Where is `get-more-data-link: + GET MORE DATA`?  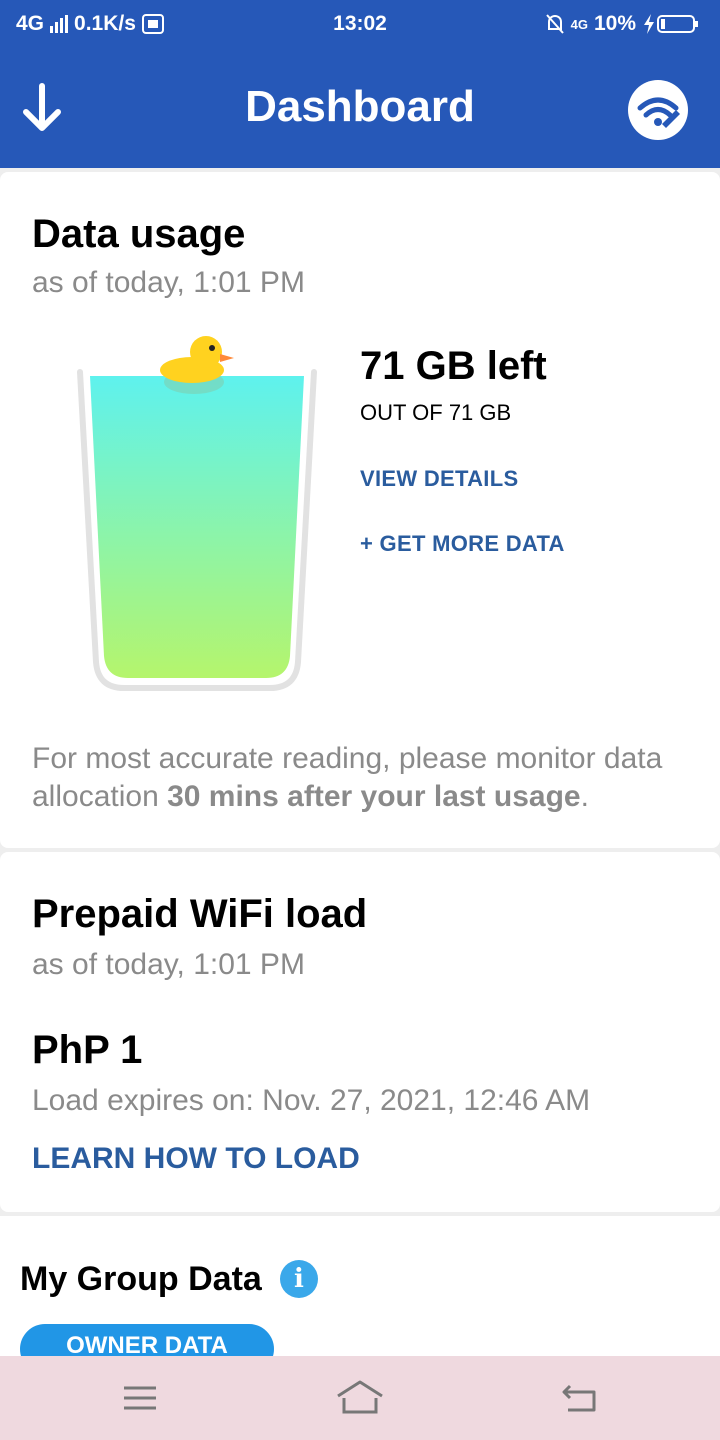
get-more-data-link: + GET MORE DATA is located at coordinates (462, 544).